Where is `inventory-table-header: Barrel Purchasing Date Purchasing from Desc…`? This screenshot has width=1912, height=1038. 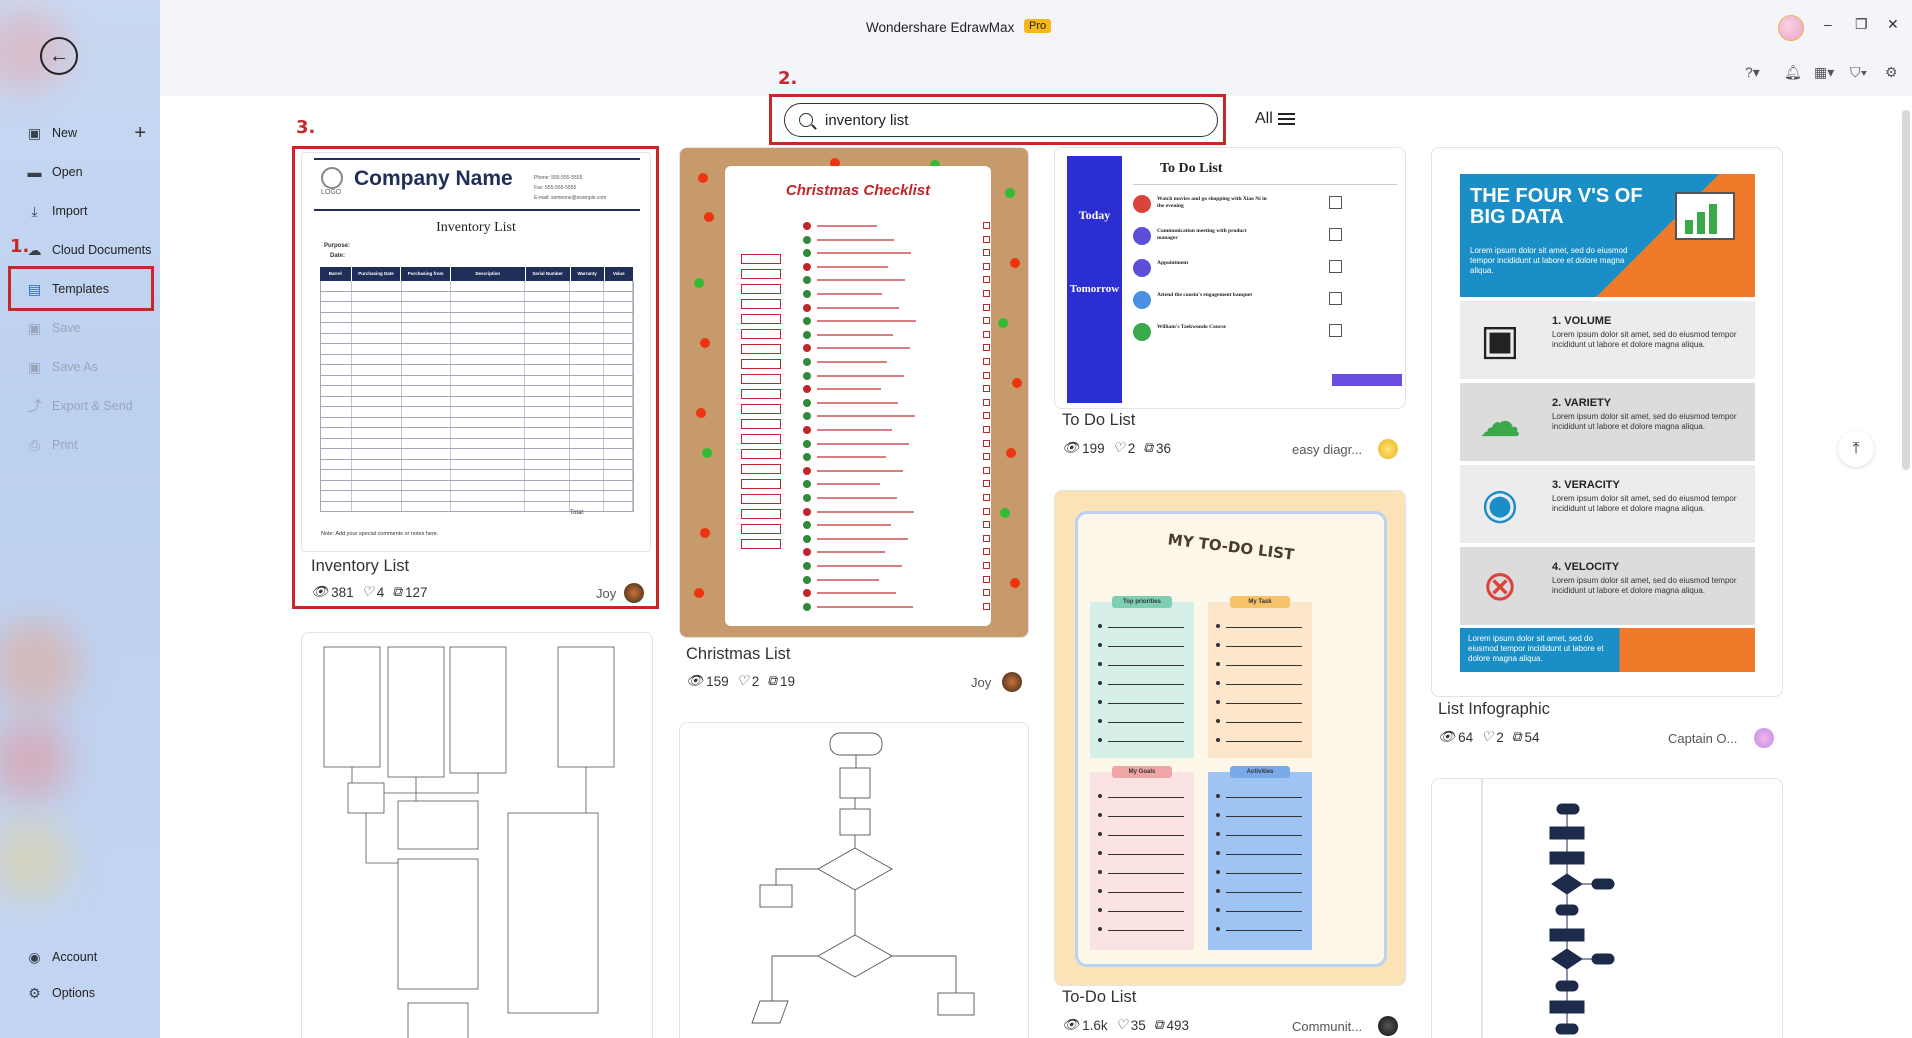
inventory-table-header: Barrel Purchasing Date Purchasing from Desc… is located at coordinates (477, 274).